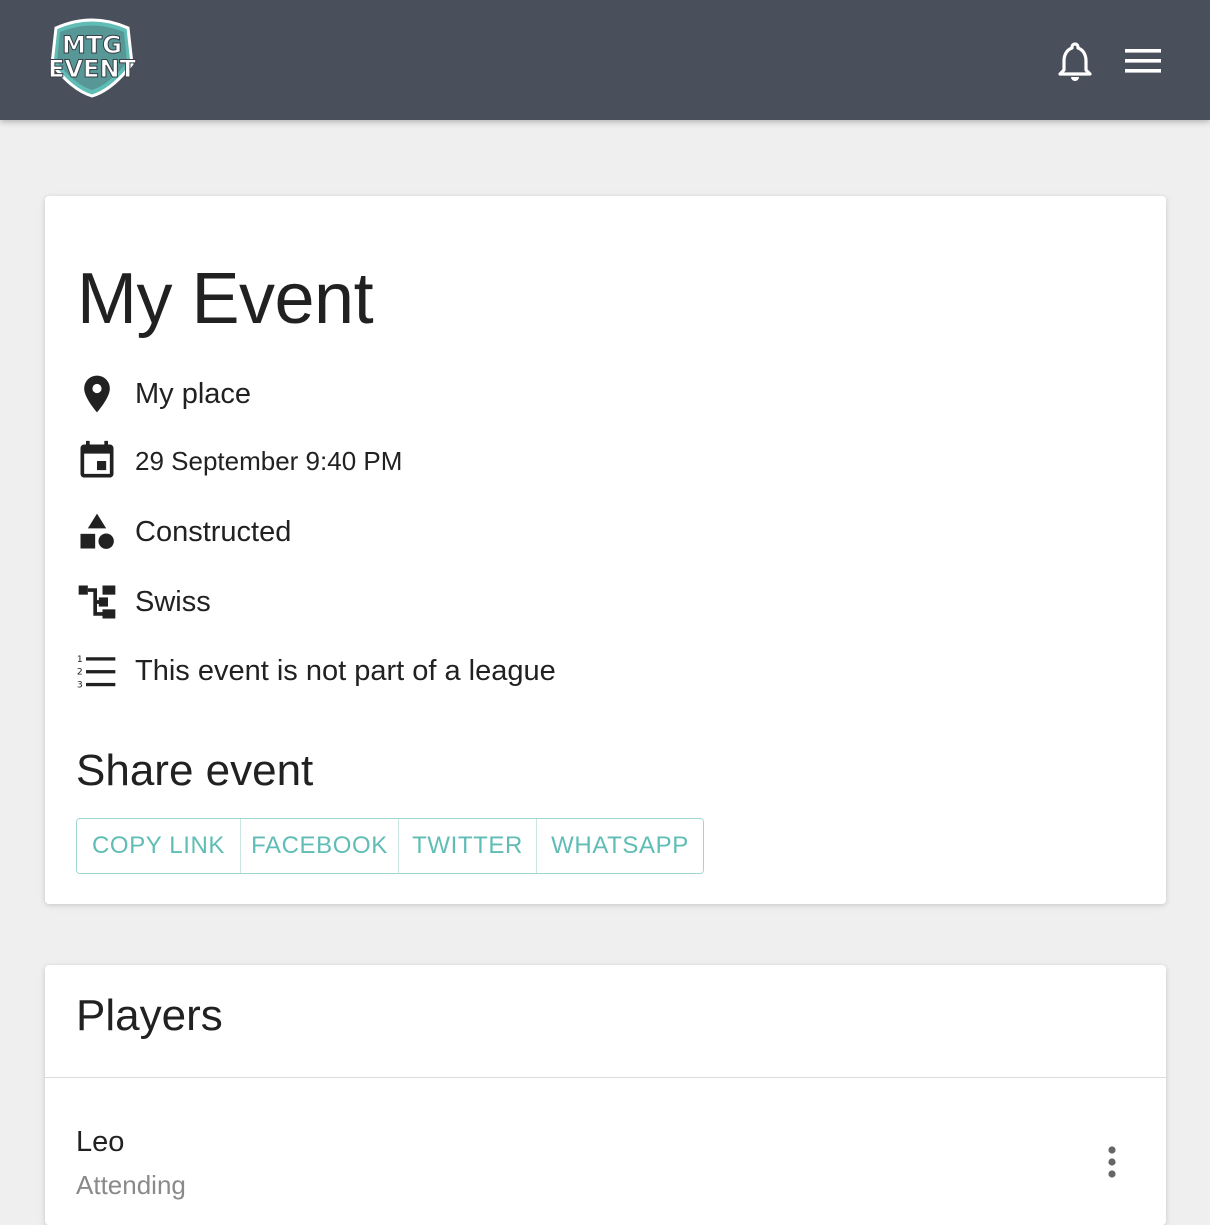 The width and height of the screenshot is (1210, 1225). I want to click on shapes-icon, so click(97, 532).